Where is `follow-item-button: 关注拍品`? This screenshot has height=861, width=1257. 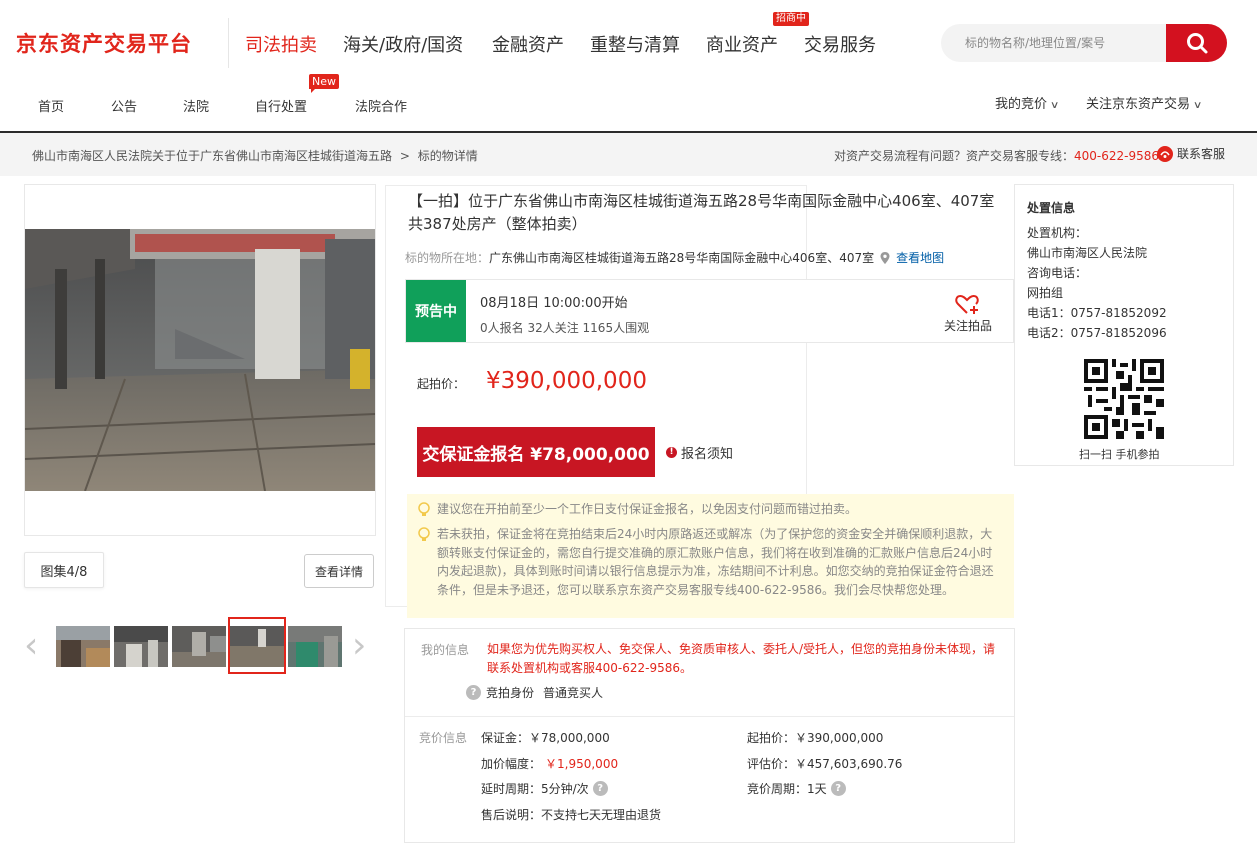 follow-item-button: 关注拍品 is located at coordinates (968, 313).